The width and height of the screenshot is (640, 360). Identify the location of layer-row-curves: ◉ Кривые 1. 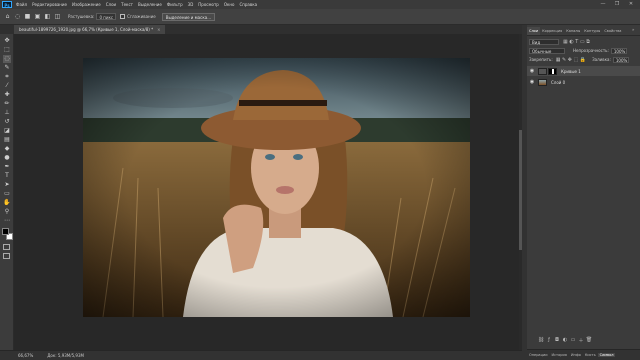
(583, 71).